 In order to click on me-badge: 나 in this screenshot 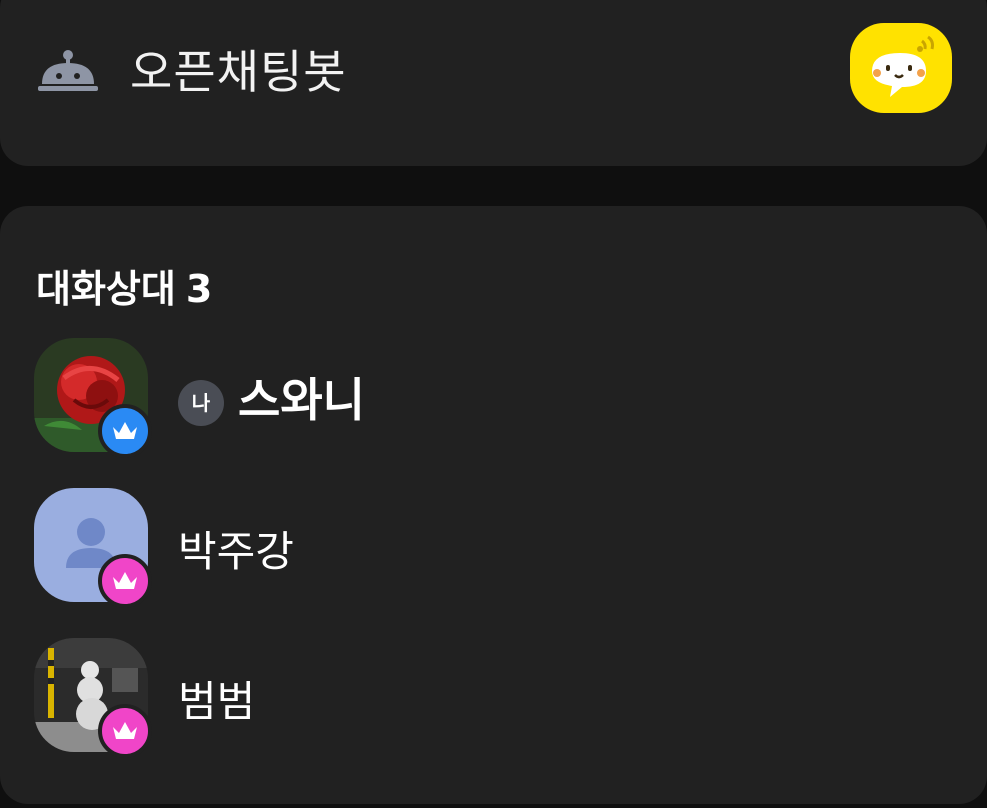, I will do `click(201, 403)`.